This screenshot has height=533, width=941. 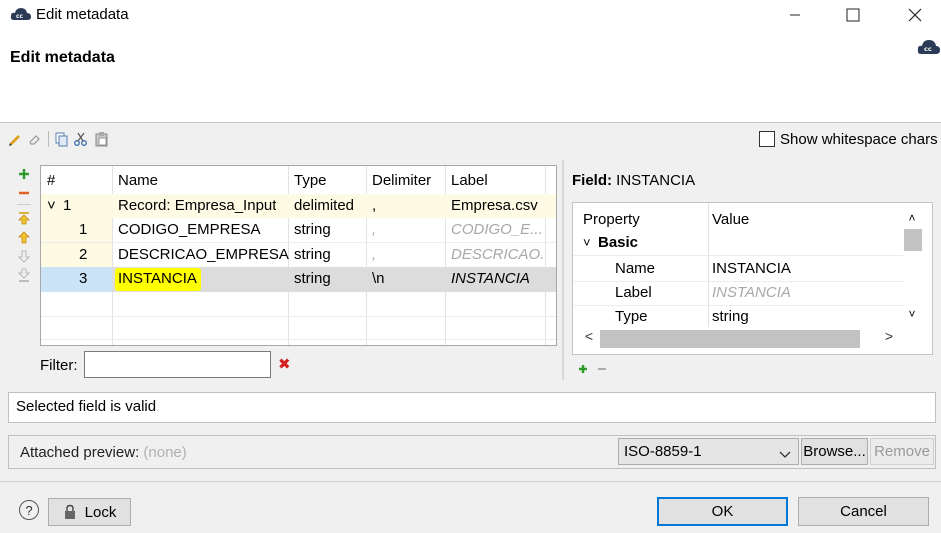 What do you see at coordinates (730, 339) in the screenshot?
I see `horizontal-scroll-thumb` at bounding box center [730, 339].